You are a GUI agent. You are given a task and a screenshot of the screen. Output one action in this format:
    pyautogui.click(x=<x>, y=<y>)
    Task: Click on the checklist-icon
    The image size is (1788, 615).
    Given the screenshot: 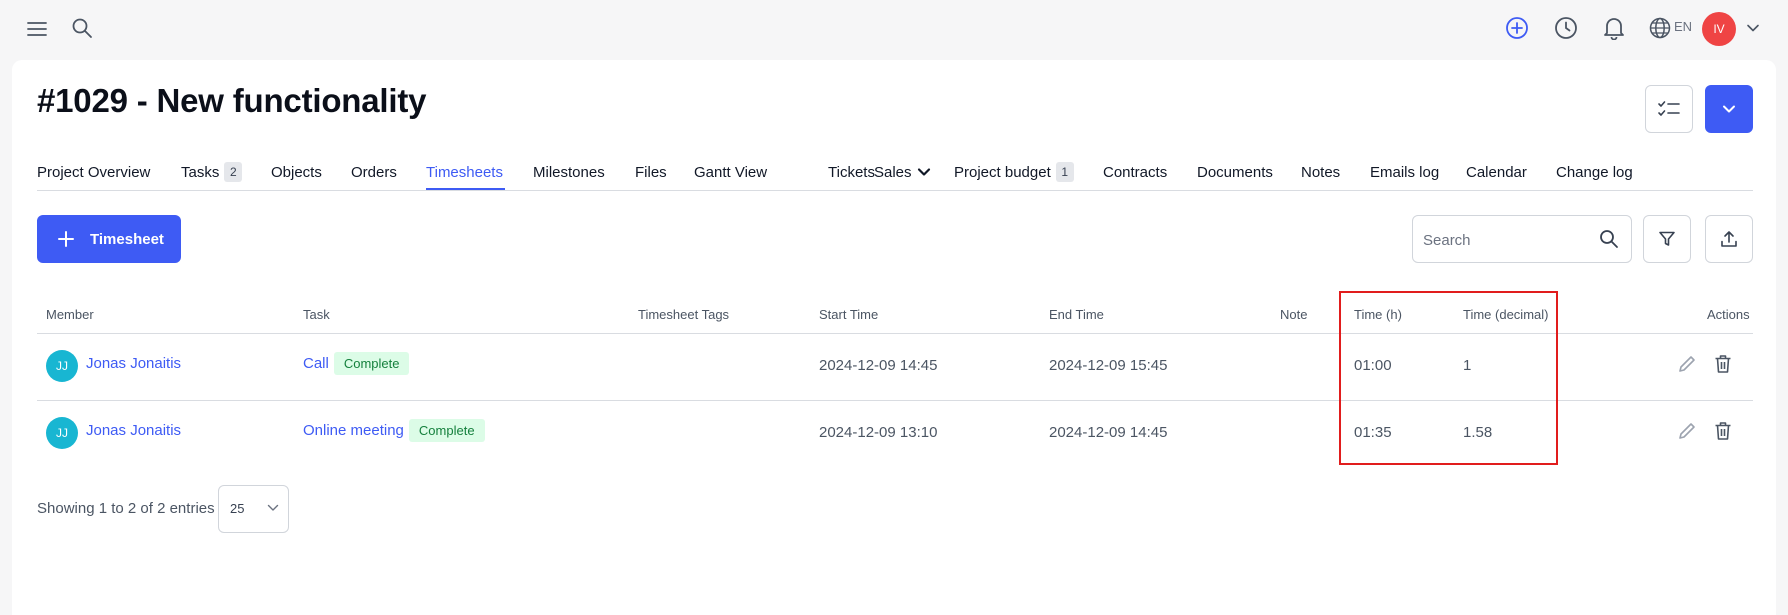 What is the action you would take?
    pyautogui.click(x=1669, y=109)
    